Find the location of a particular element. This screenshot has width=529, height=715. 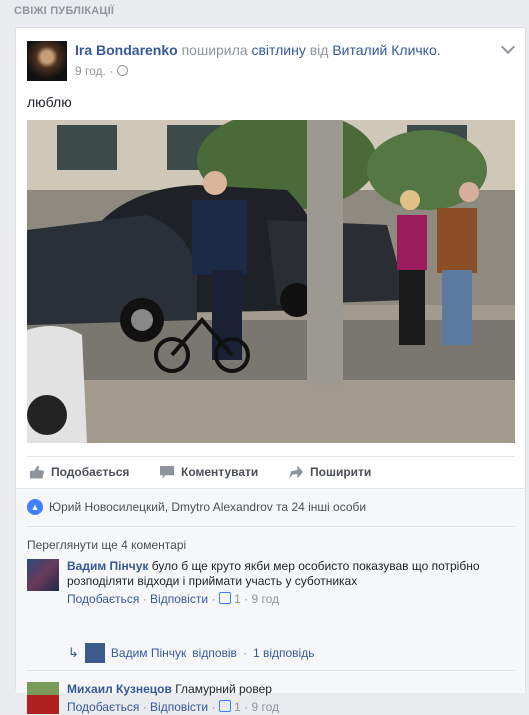

author-link: Ira Bondarenko is located at coordinates (126, 50).